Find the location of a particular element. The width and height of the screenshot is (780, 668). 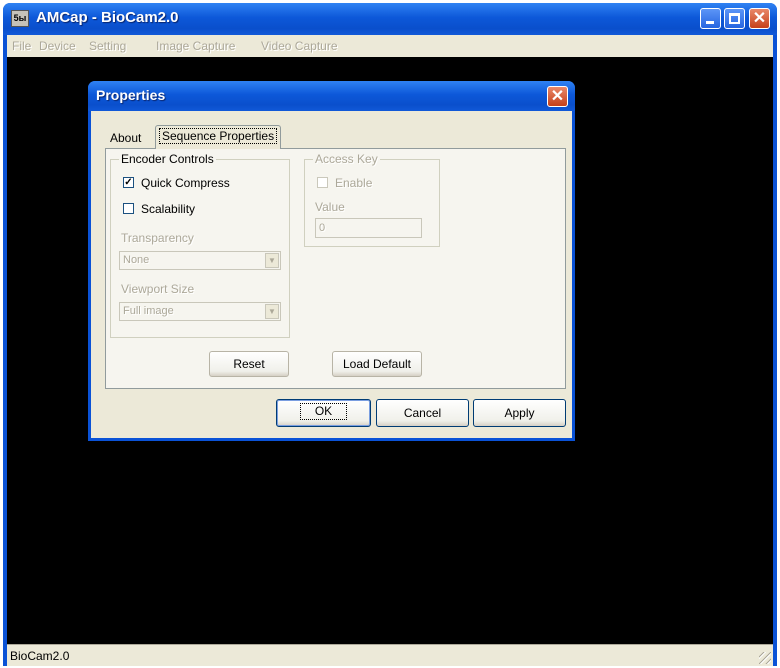

title-bar: 5ы AMCap - BioCam2.0 ✕ is located at coordinates (390, 19).